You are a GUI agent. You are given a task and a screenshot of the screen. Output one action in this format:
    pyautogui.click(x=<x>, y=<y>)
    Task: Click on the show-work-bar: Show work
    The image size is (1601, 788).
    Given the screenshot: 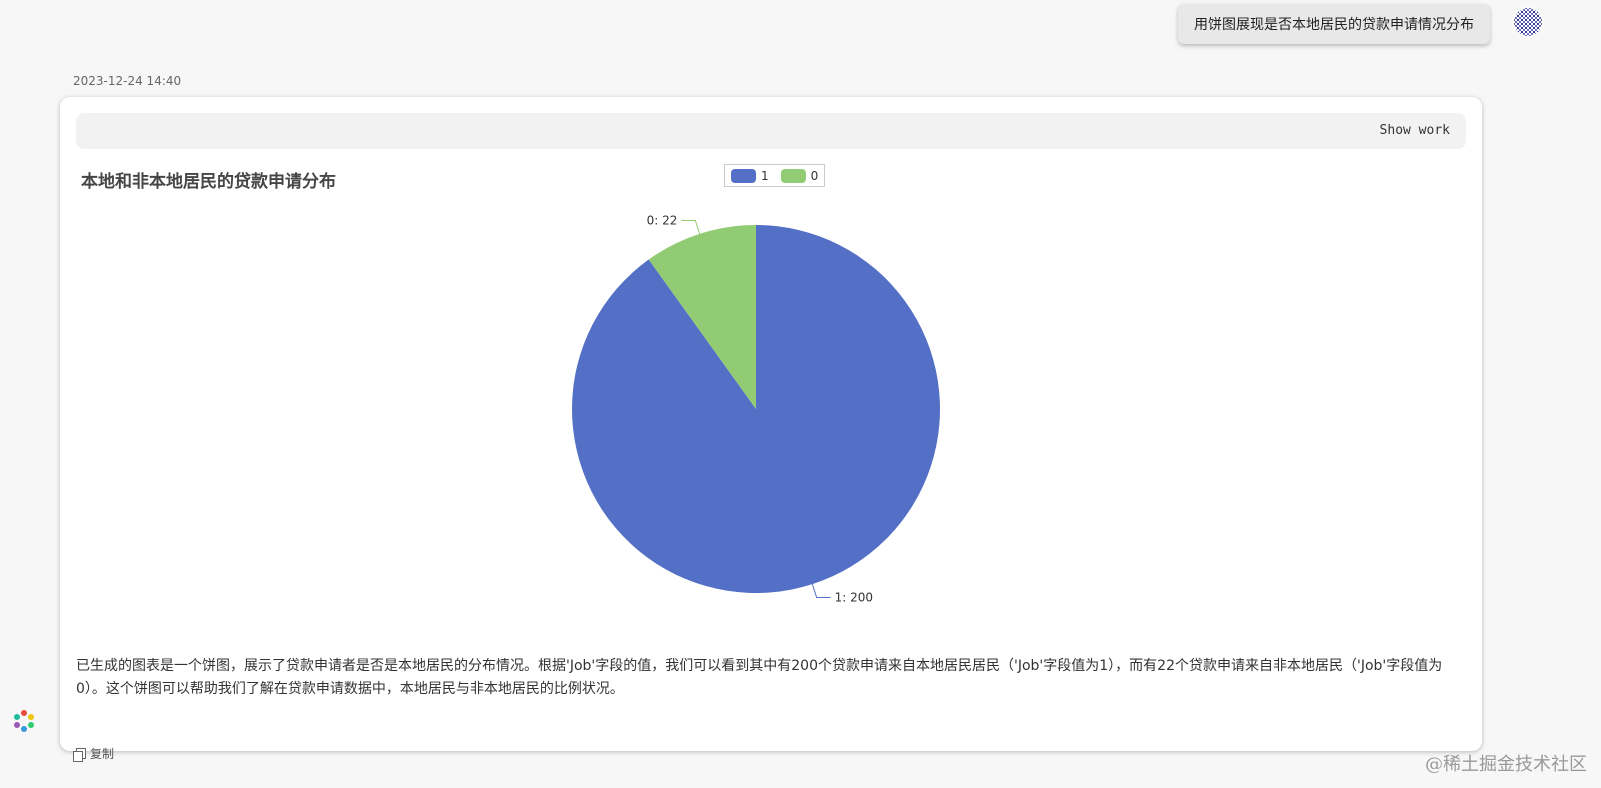 What is the action you would take?
    pyautogui.click(x=771, y=131)
    